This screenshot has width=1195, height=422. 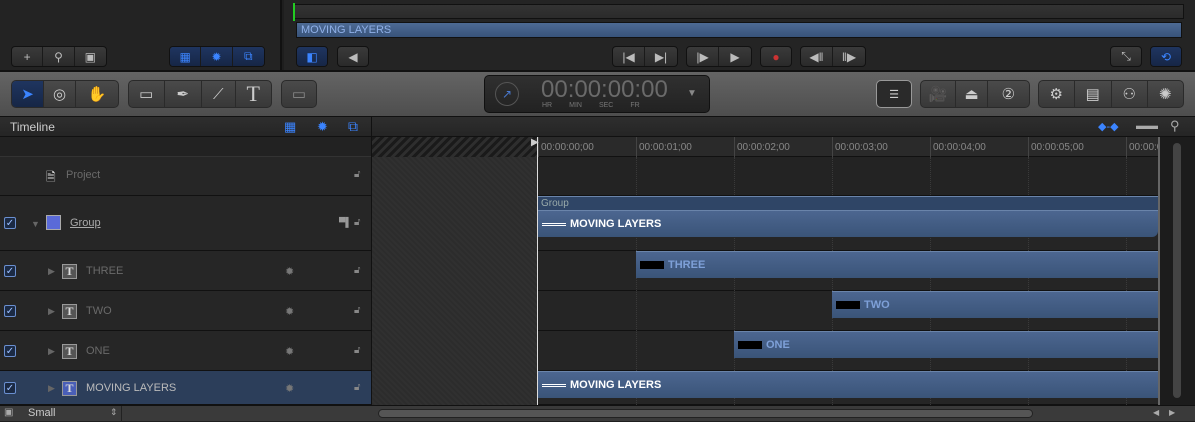 What do you see at coordinates (1008, 94) in the screenshot?
I see `rig-icon: ②` at bounding box center [1008, 94].